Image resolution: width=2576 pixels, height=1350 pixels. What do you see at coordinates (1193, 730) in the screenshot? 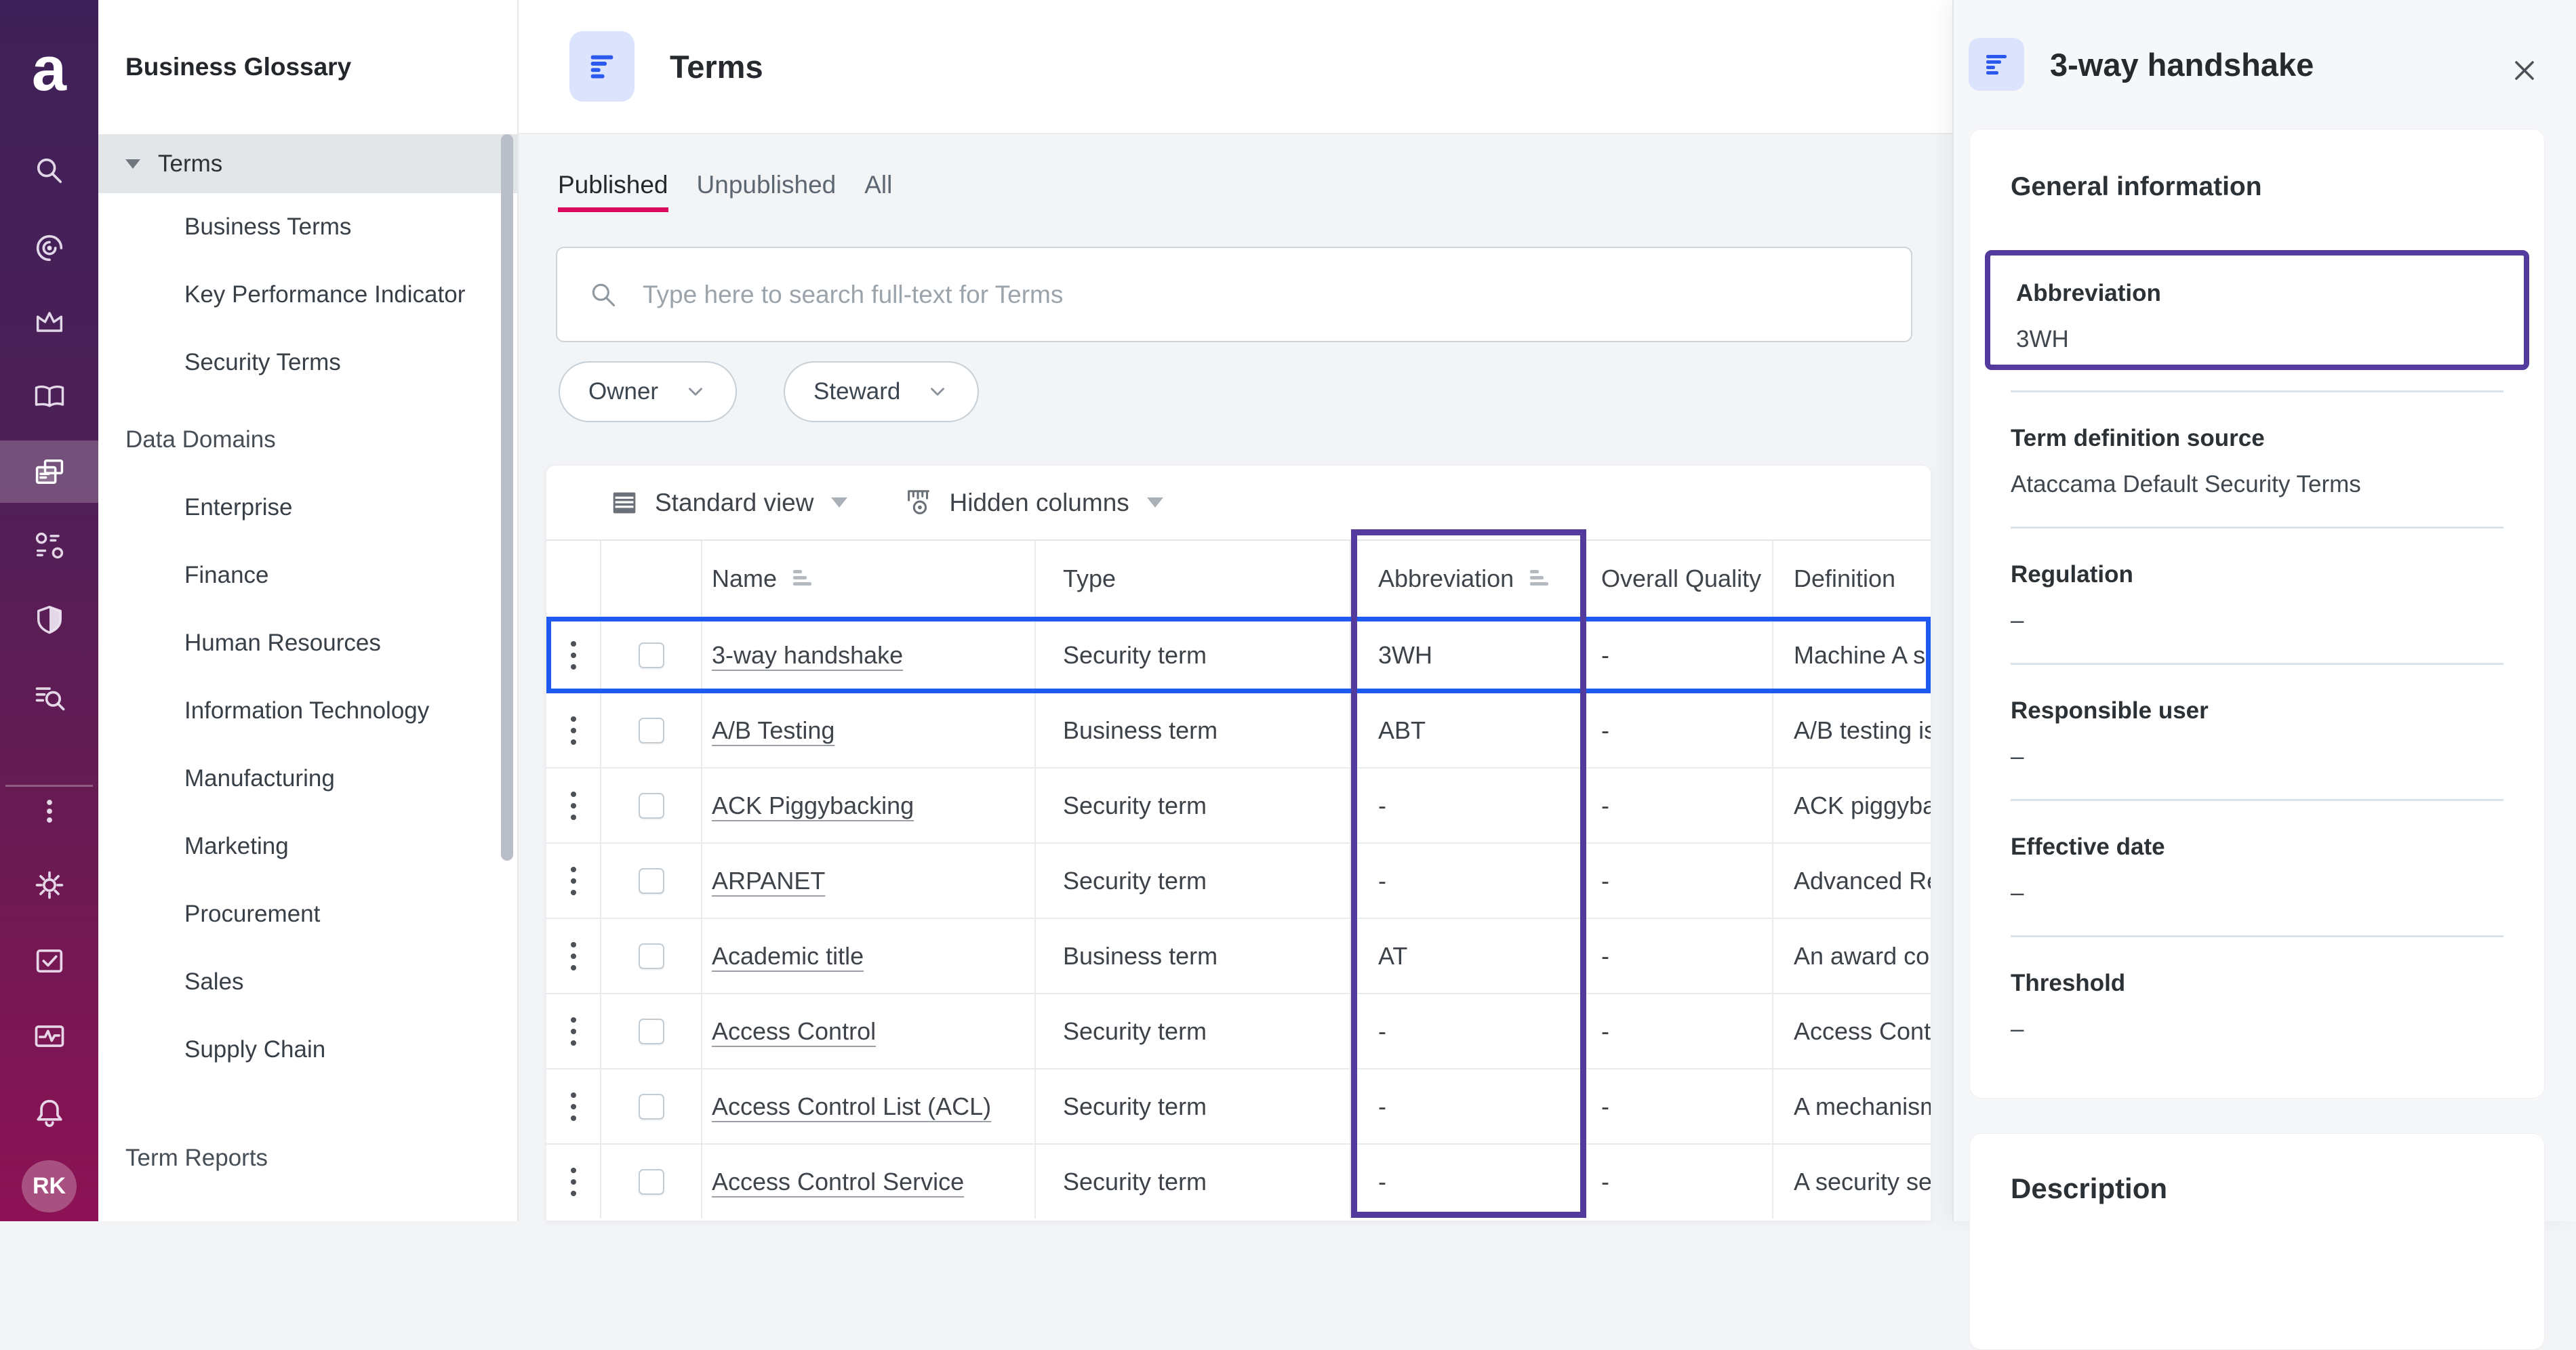
I see `row-type-cell: Business term` at bounding box center [1193, 730].